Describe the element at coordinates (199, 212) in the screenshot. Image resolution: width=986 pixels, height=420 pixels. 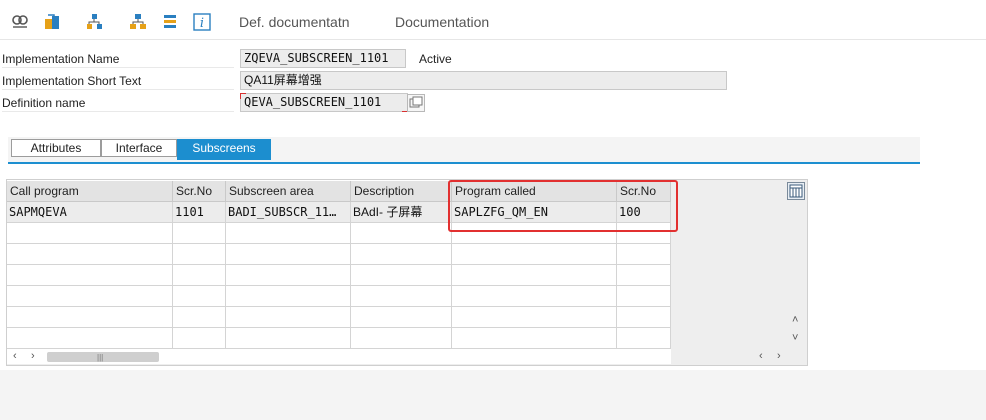
I see `table-cell-scr-no: 1101` at that location.